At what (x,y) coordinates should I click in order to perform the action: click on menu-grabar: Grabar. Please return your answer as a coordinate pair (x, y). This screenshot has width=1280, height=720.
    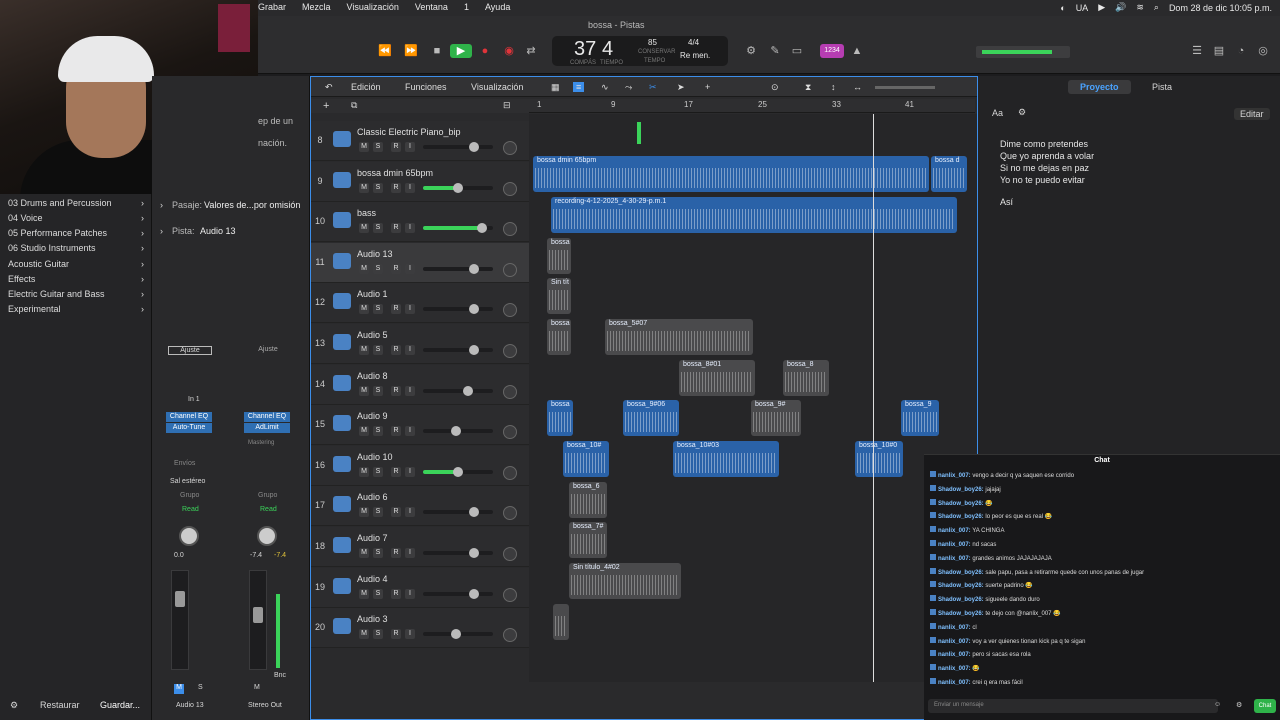
    Looking at the image, I should click on (272, 7).